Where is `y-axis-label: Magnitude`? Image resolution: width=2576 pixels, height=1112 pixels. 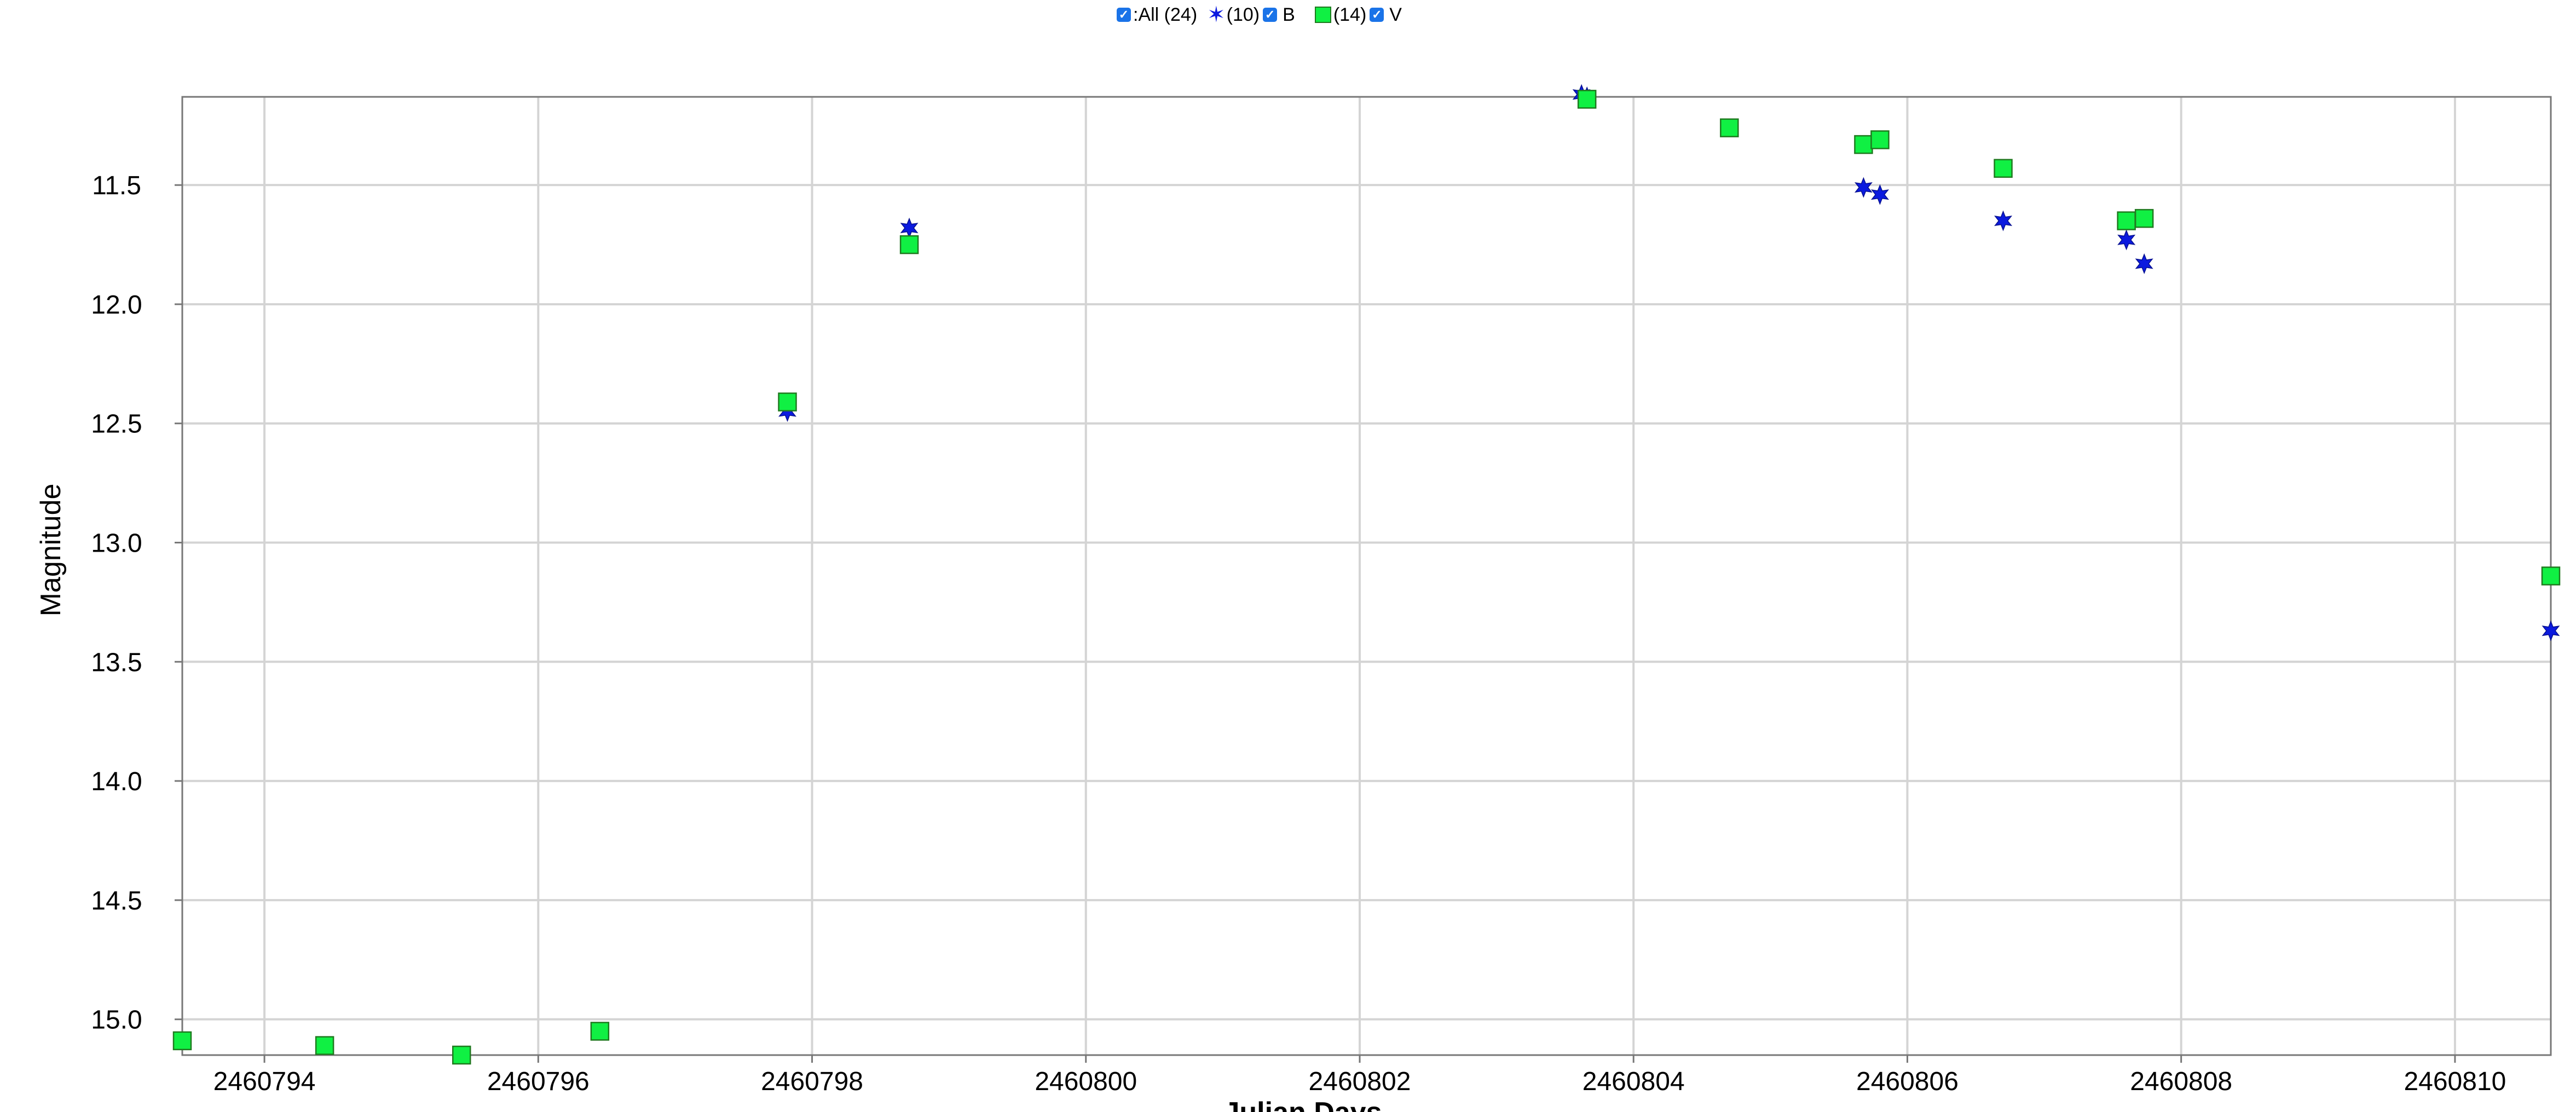
y-axis-label: Magnitude is located at coordinates (51, 550).